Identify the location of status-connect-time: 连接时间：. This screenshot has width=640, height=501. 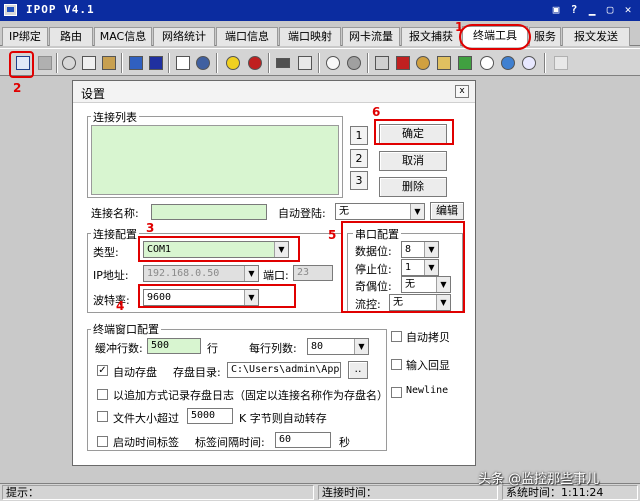
(408, 492).